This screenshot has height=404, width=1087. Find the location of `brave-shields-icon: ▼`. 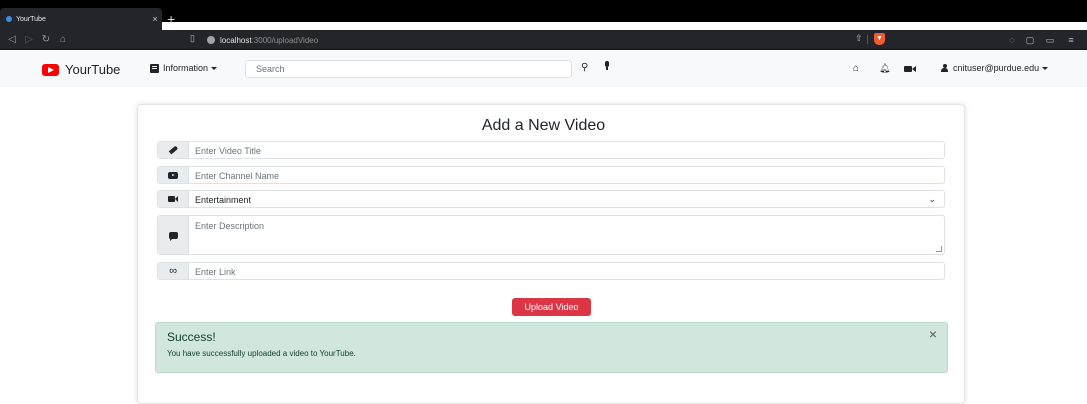

brave-shields-icon: ▼ is located at coordinates (879, 39).